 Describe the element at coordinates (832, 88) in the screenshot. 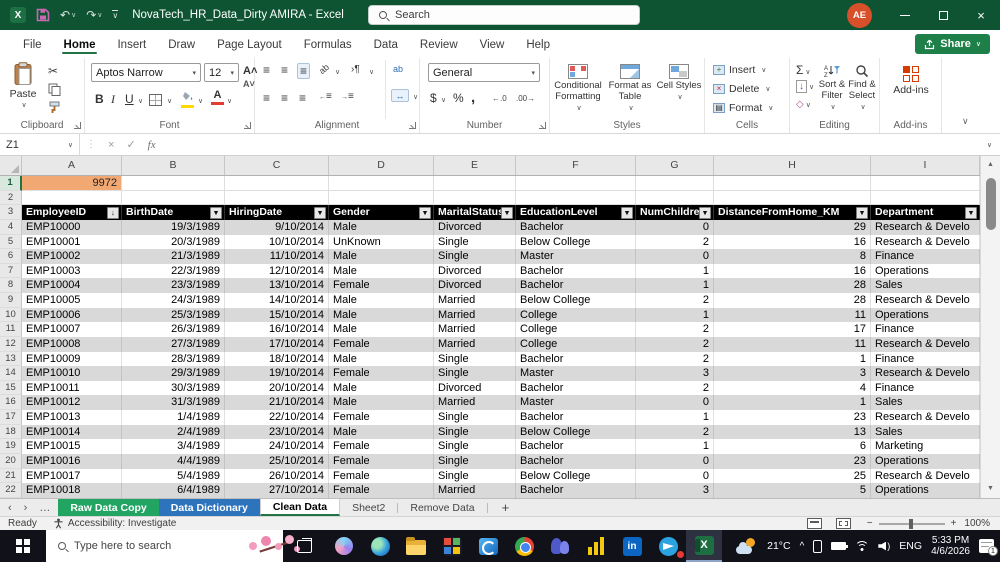

I see `sort-filter-button: AZ Sort & Filter ∨` at that location.